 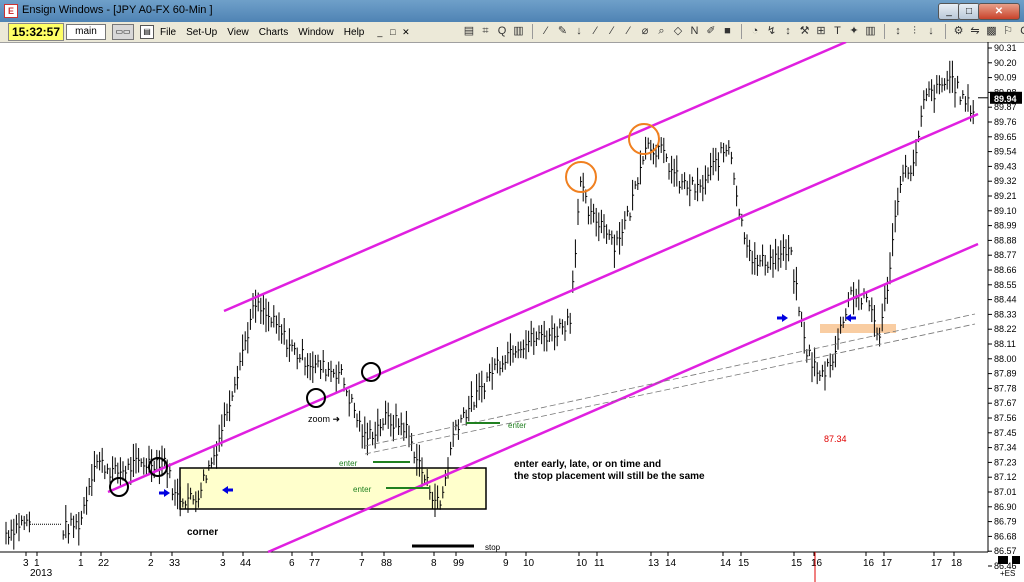 I want to click on menu-window: Window, so click(x=316, y=32).